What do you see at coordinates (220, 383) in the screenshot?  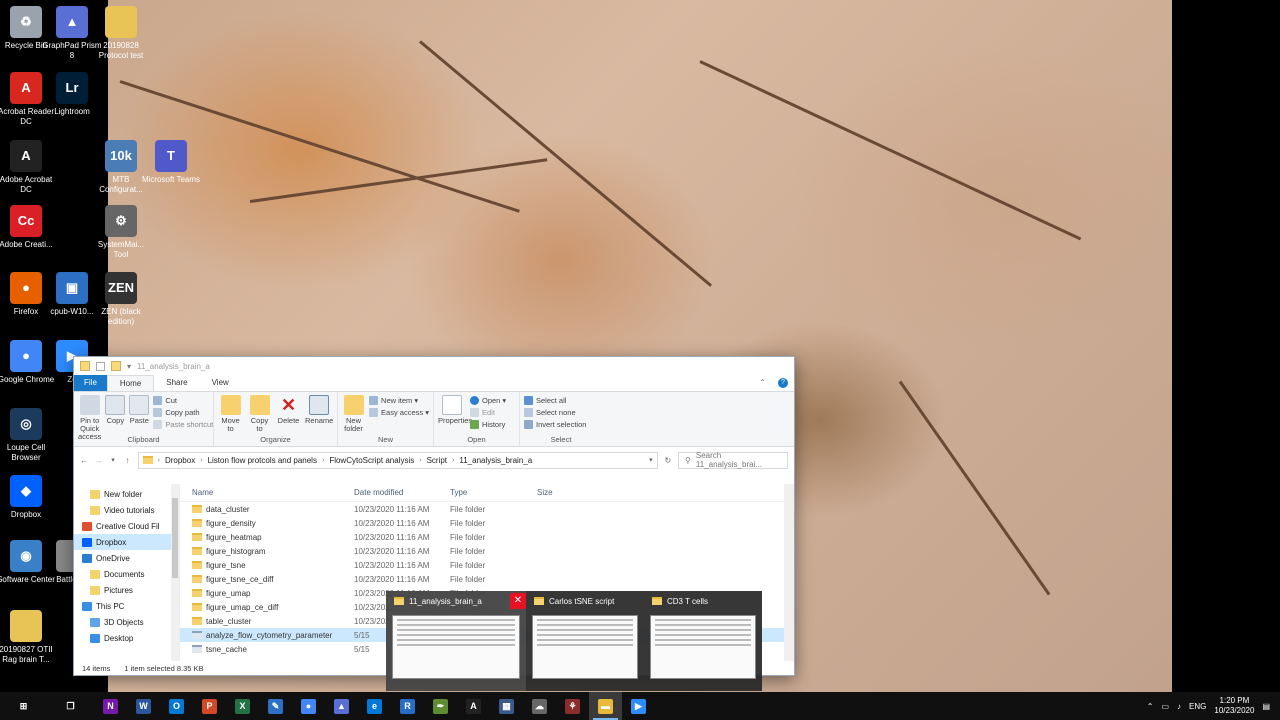 I see `tab-view: View` at bounding box center [220, 383].